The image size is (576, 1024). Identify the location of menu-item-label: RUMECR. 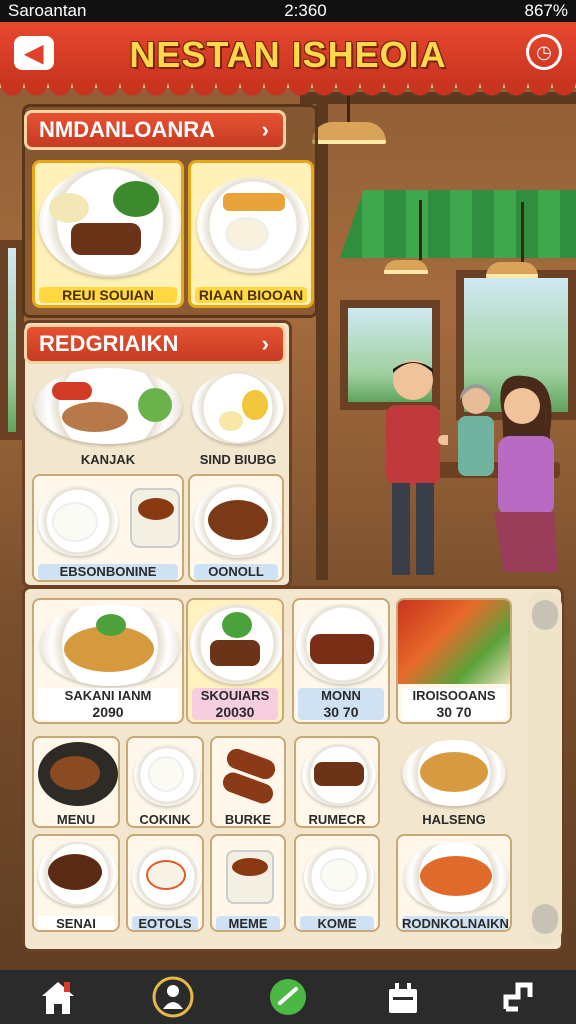
(337, 819).